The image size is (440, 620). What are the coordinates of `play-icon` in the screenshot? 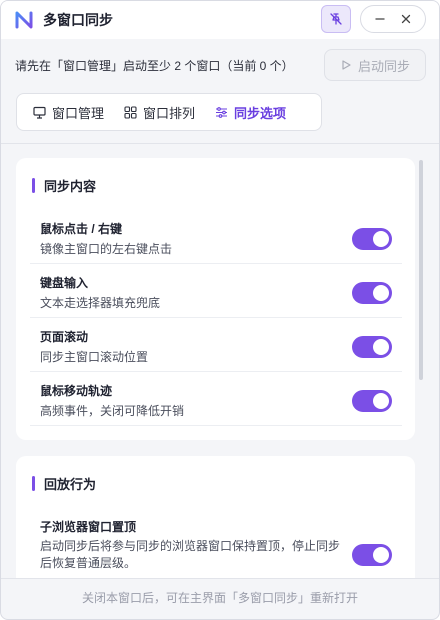 It's located at (346, 65).